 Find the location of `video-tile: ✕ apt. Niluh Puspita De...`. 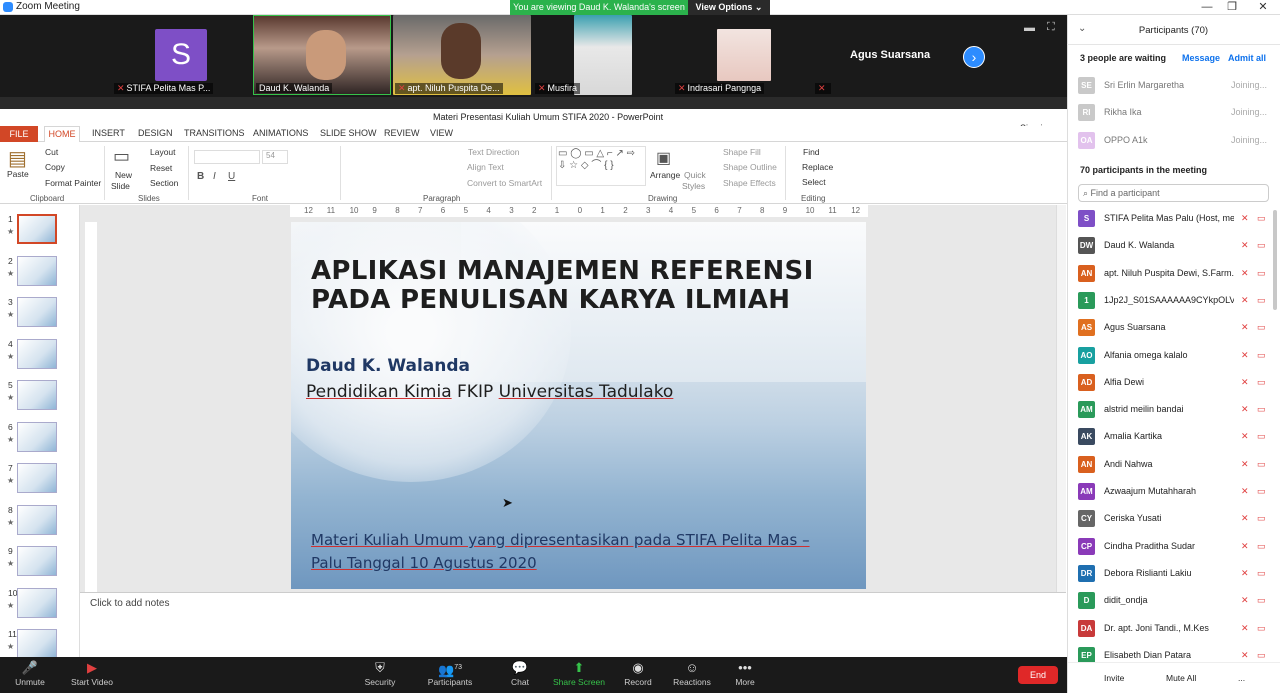

video-tile: ✕ apt. Niluh Puspita De... is located at coordinates (462, 55).